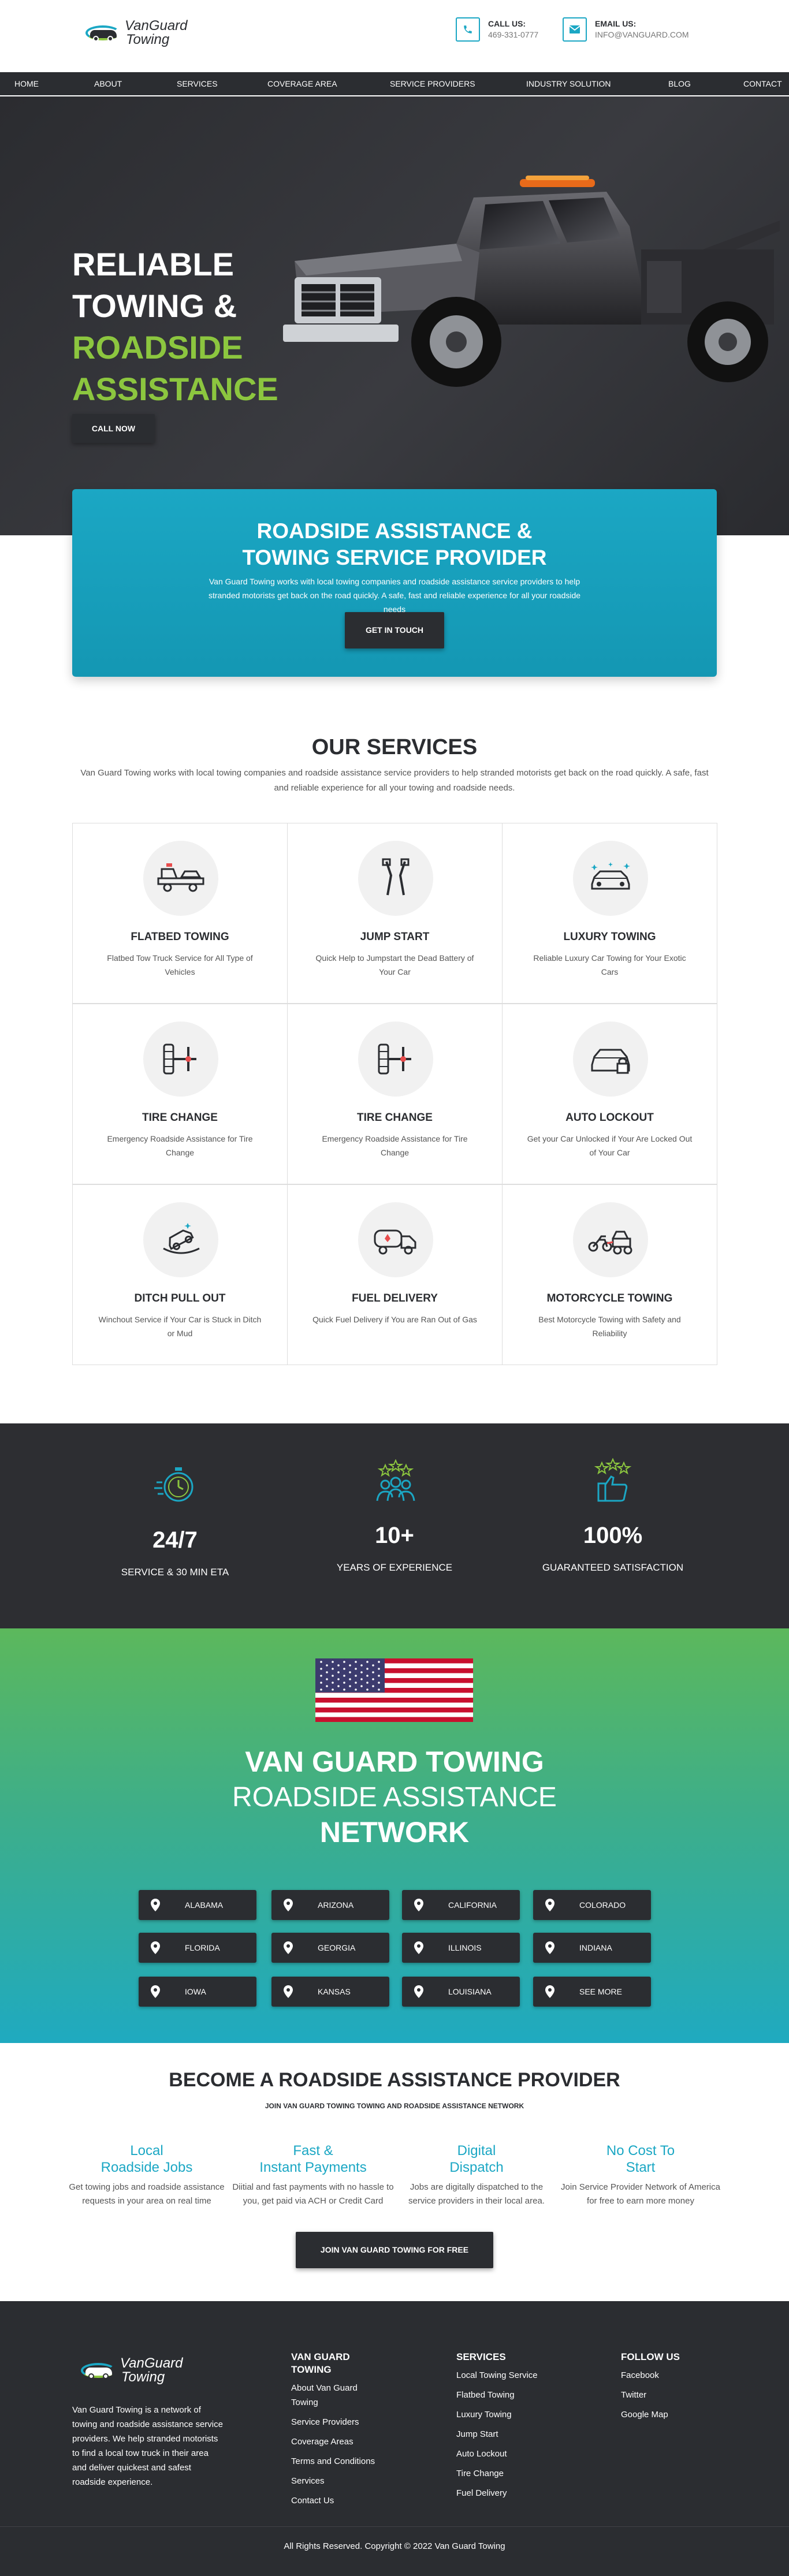 The image size is (789, 2576). I want to click on footer-link: Auto Lockout, so click(514, 2454).